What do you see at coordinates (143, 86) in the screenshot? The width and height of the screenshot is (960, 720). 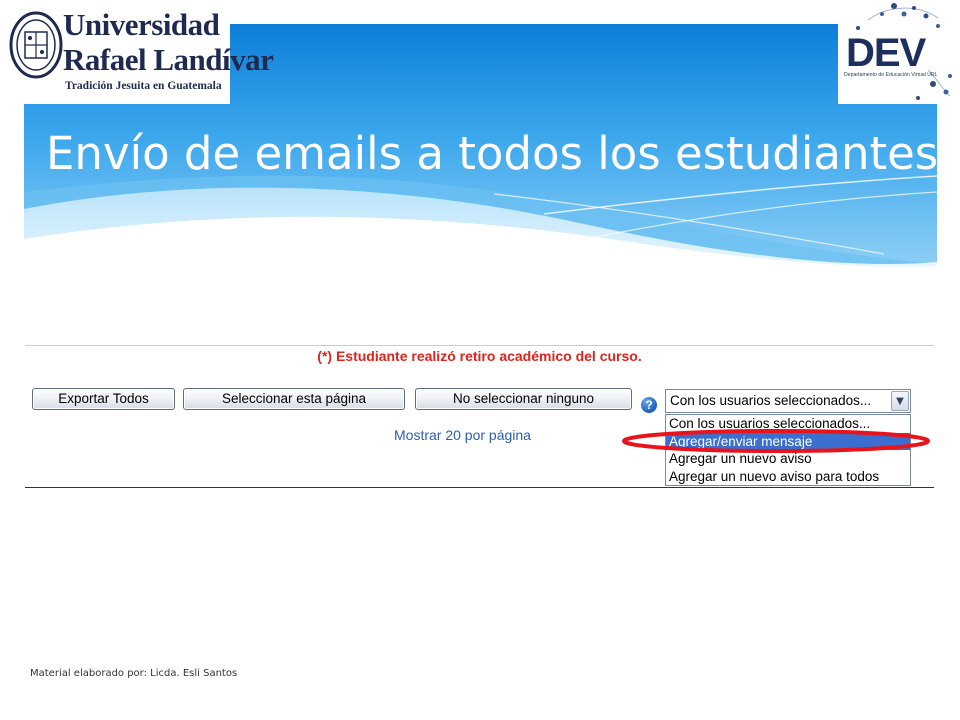 I see `university-tagline: Tradición Jesuita en Guatemala` at bounding box center [143, 86].